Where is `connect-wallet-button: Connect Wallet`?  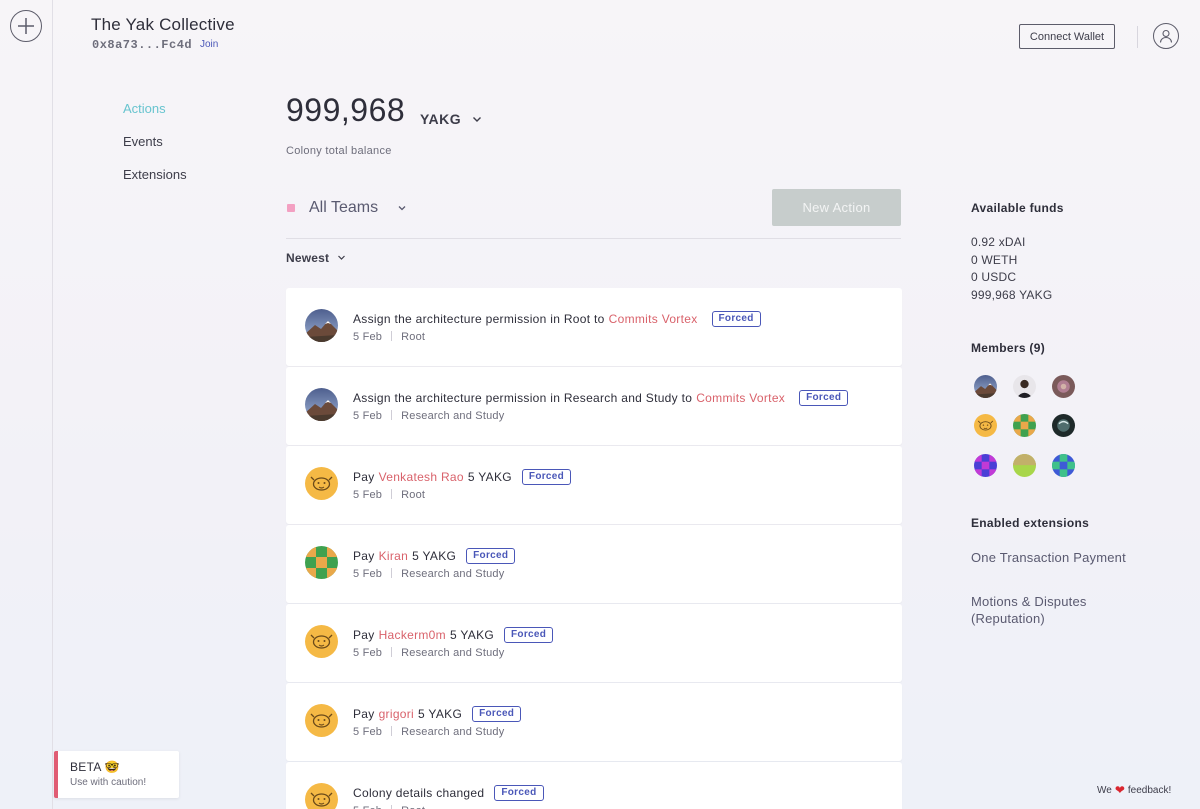
connect-wallet-button: Connect Wallet is located at coordinates (1067, 36).